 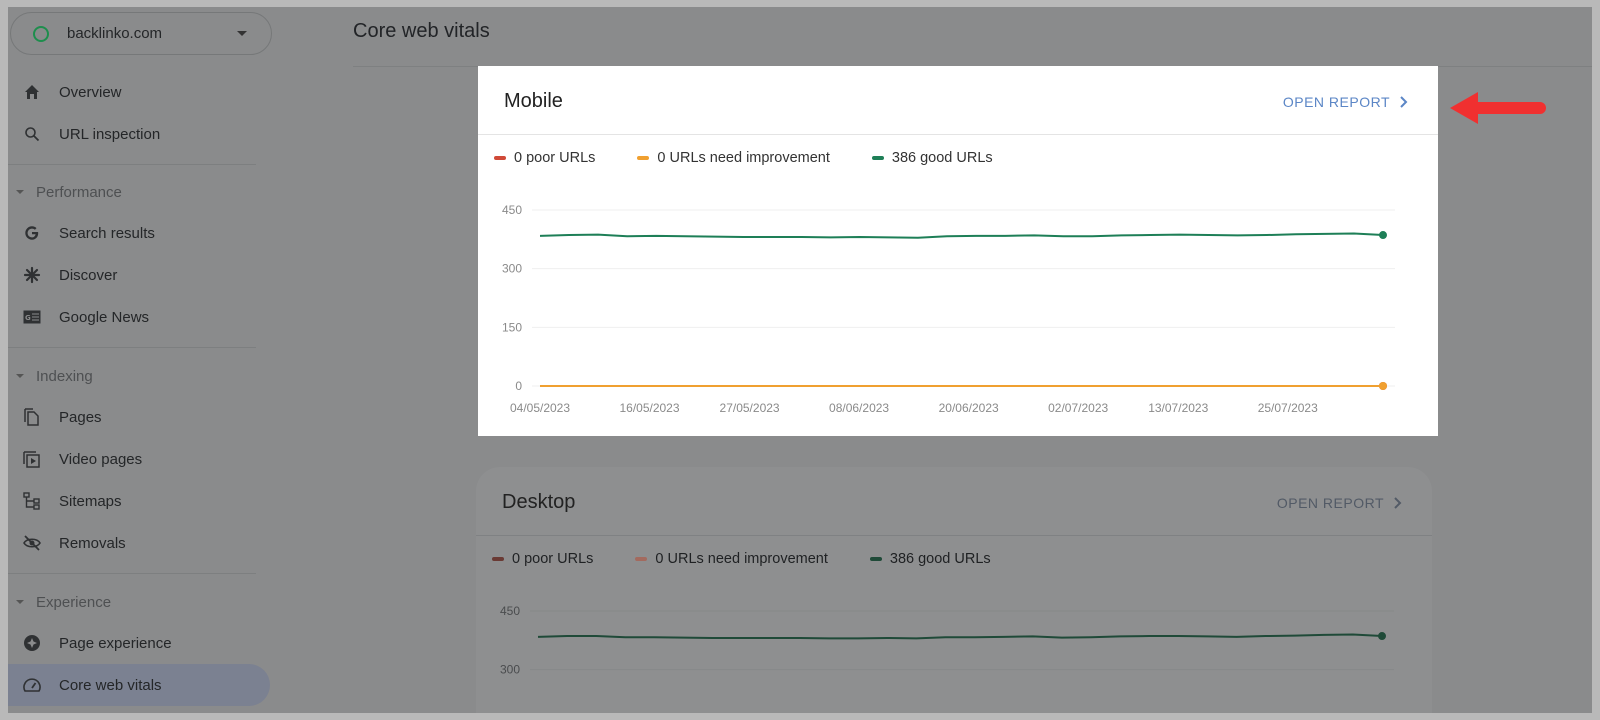 I want to click on sidebar-item-label: Overview, so click(x=90, y=92).